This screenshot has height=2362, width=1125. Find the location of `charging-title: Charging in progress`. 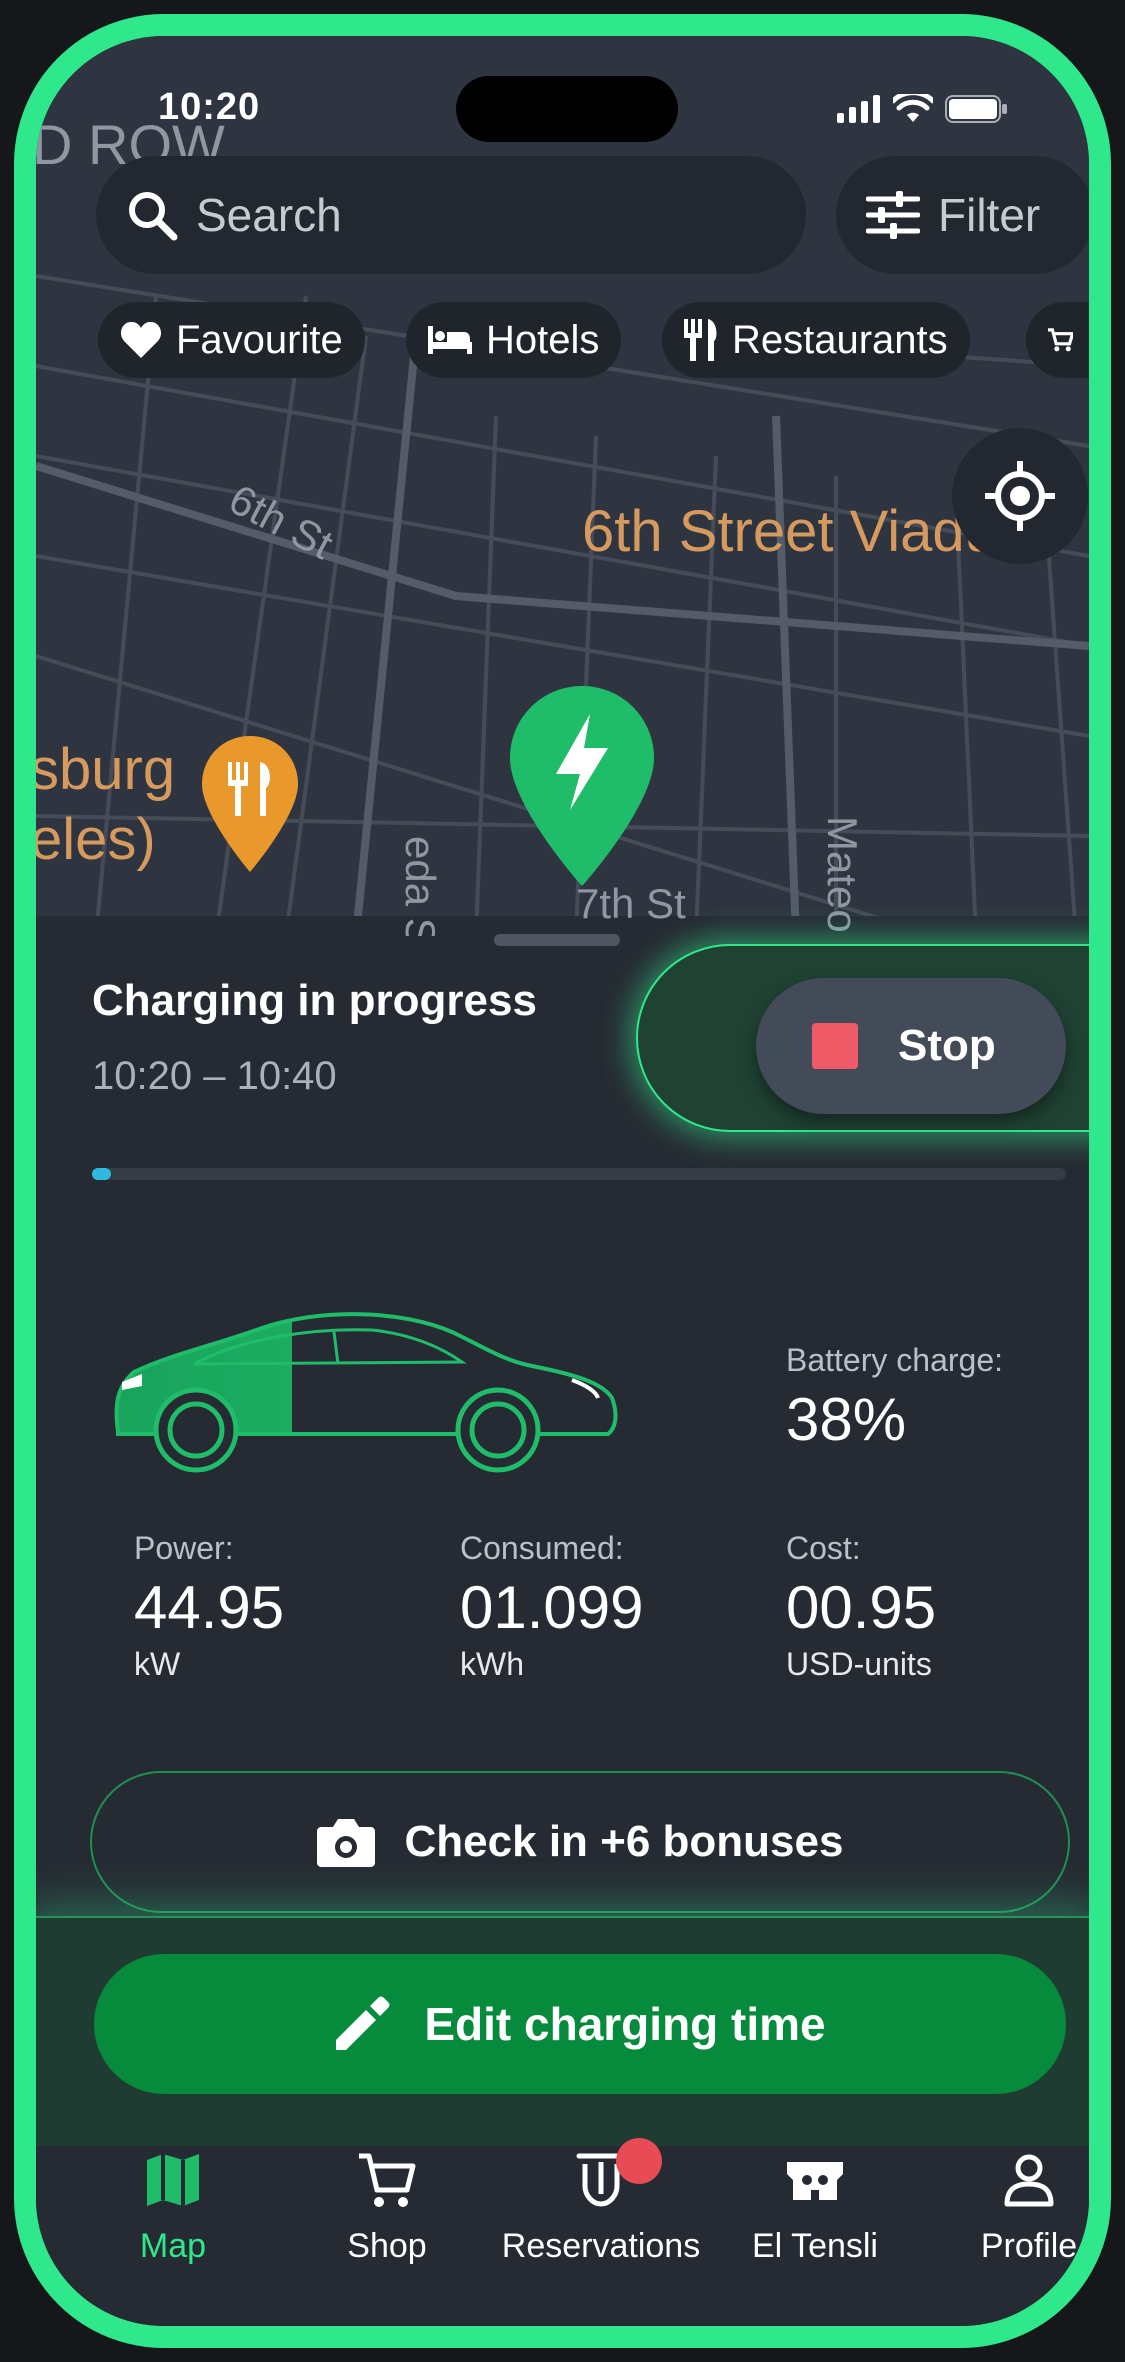

charging-title: Charging in progress is located at coordinates (314, 1000).